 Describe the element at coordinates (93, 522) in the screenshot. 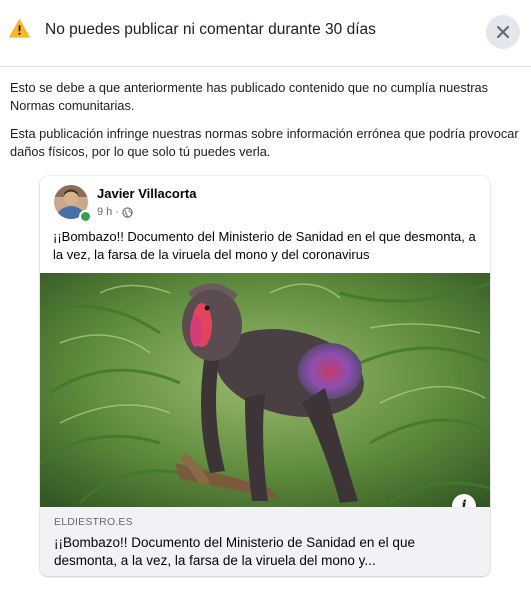

I see `link-domain: ELDIESTRO.ES` at that location.